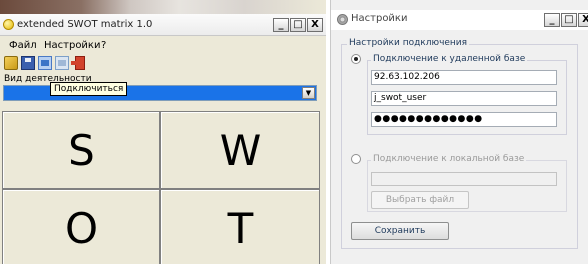 This screenshot has width=588, height=264. What do you see at coordinates (569, 20) in the screenshot?
I see `settings-maximize-button: □` at bounding box center [569, 20].